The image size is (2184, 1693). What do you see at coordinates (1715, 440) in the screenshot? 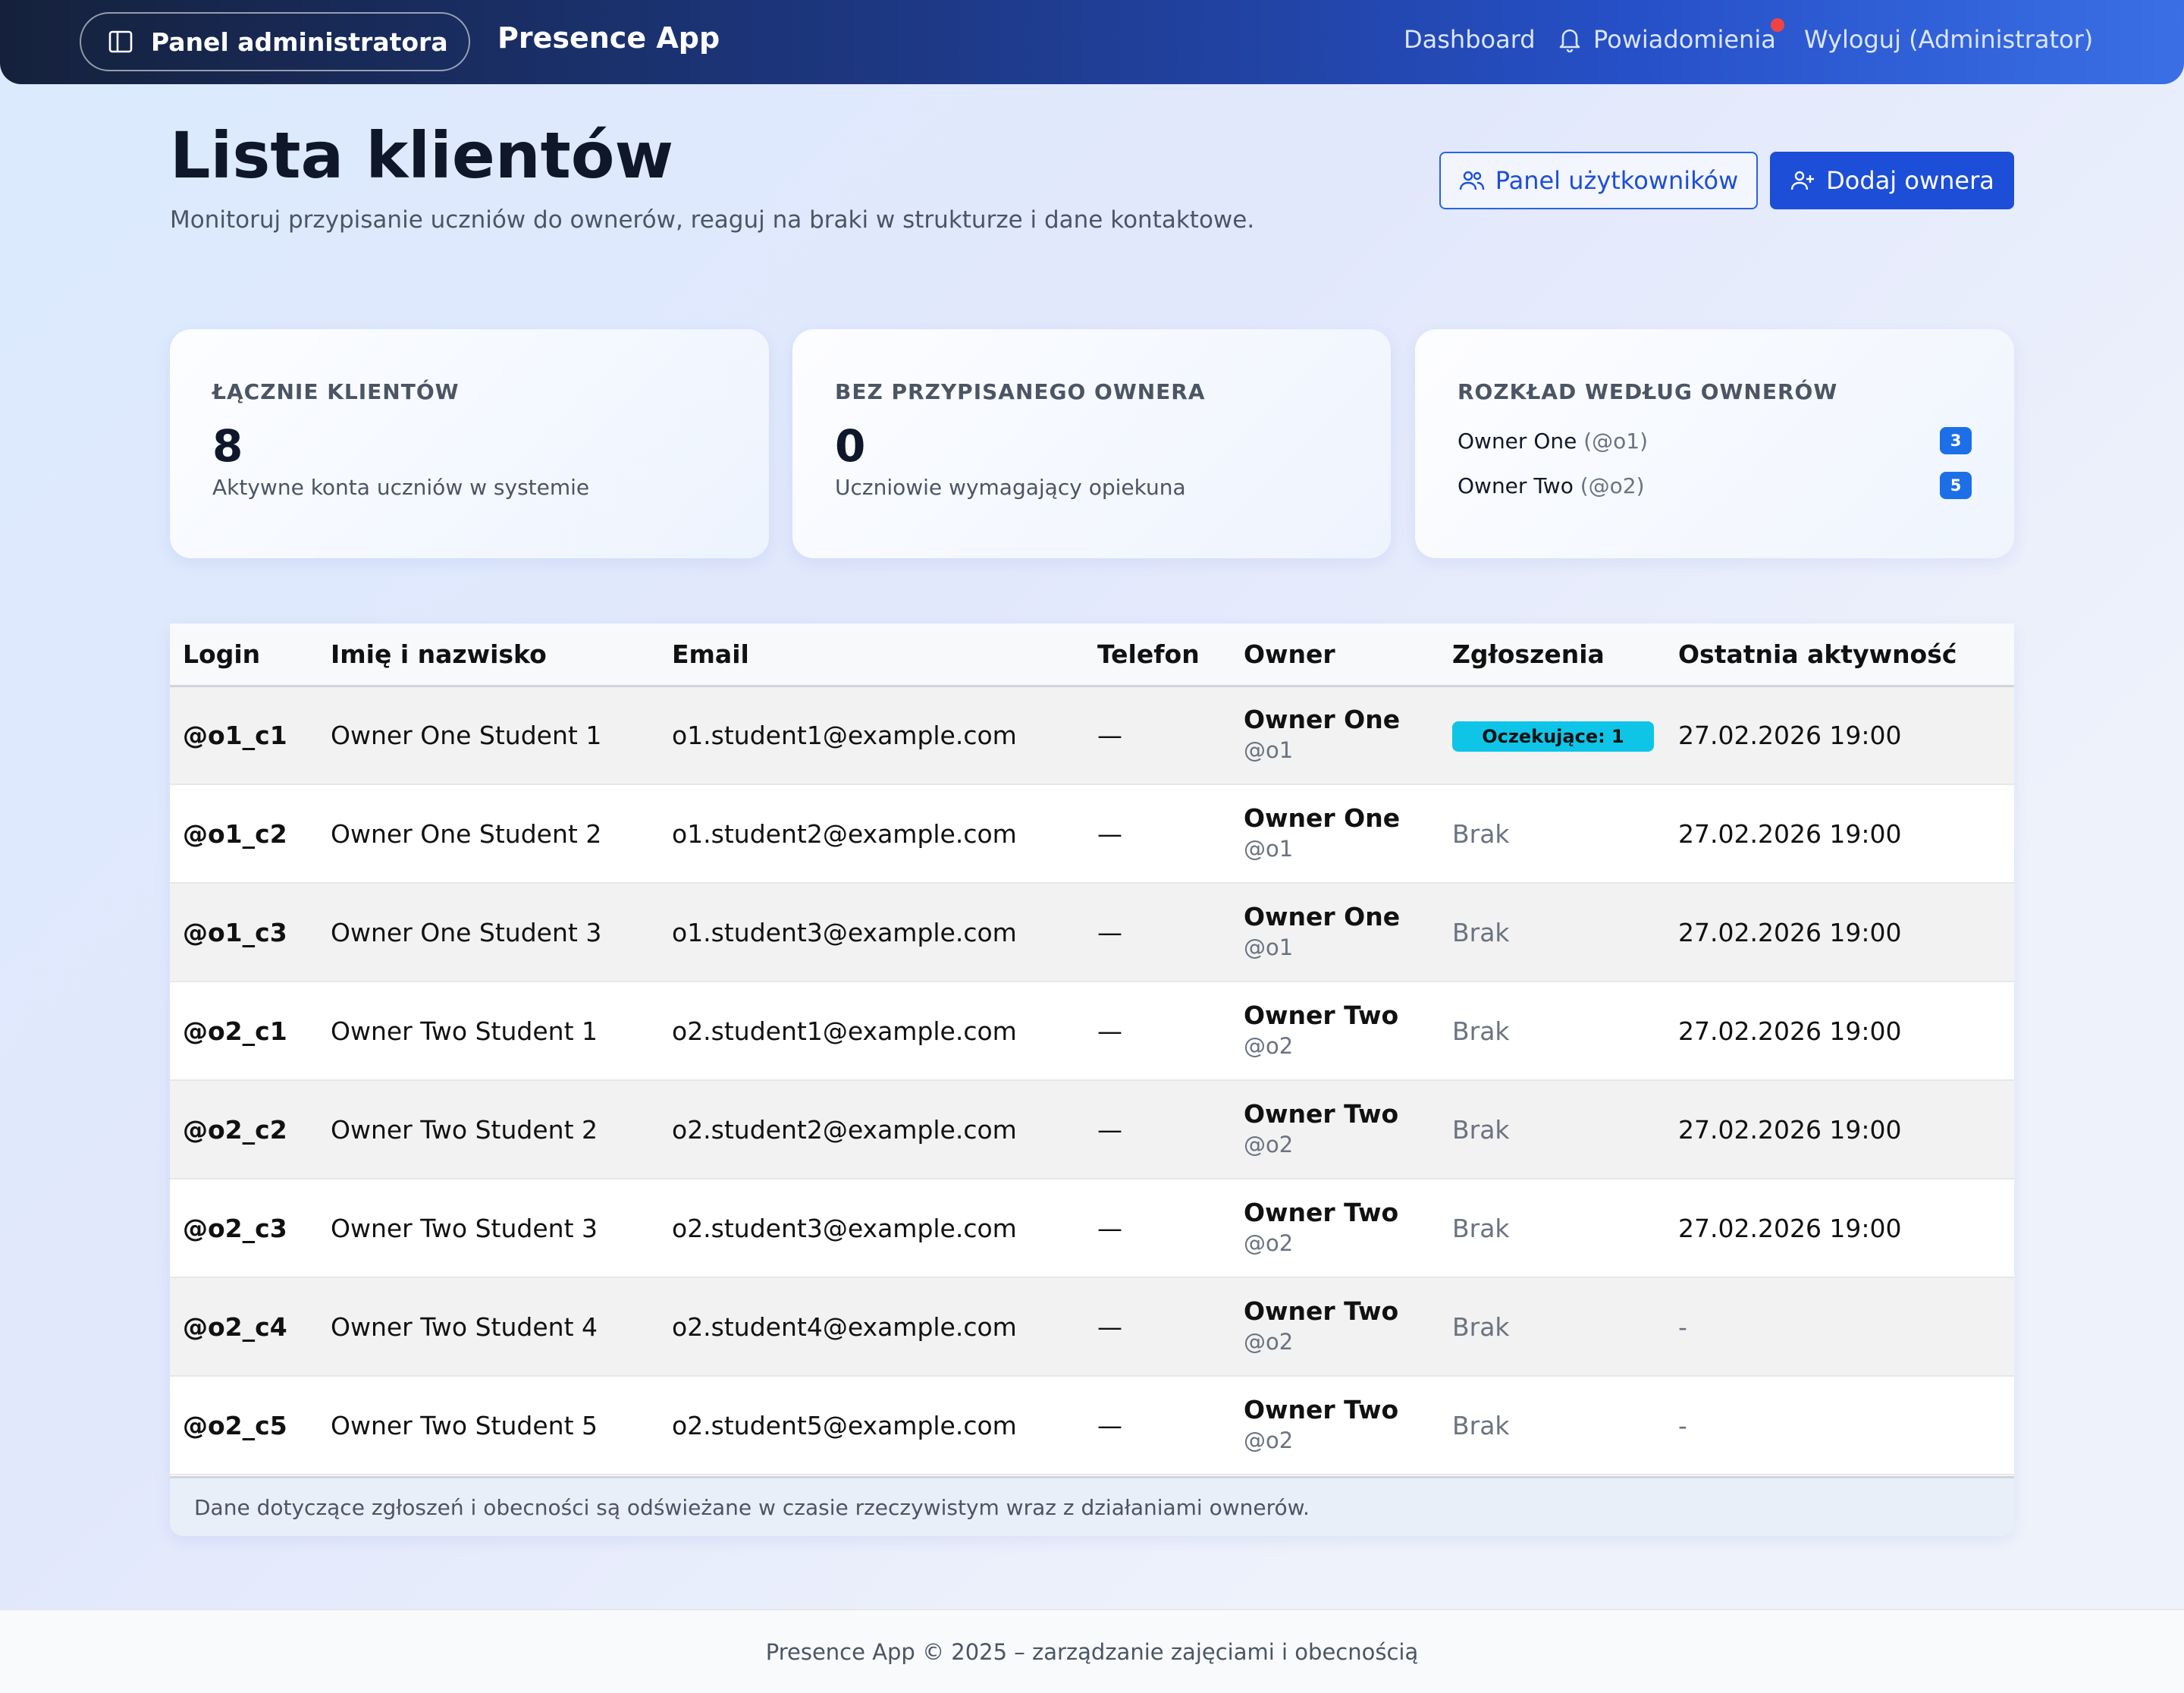
I see `owner-distribution-row: Owner One (@o1) 3` at bounding box center [1715, 440].